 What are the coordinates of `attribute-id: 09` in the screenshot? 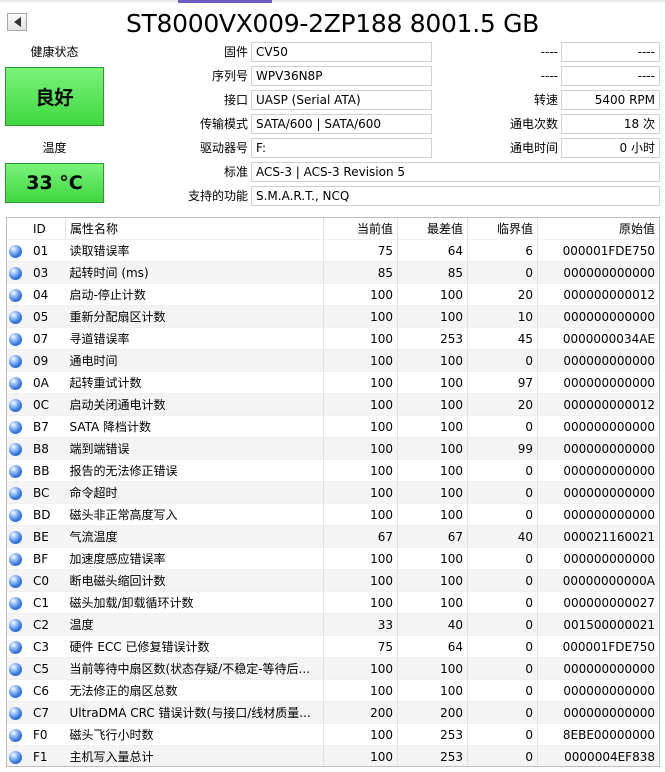 It's located at (41, 360).